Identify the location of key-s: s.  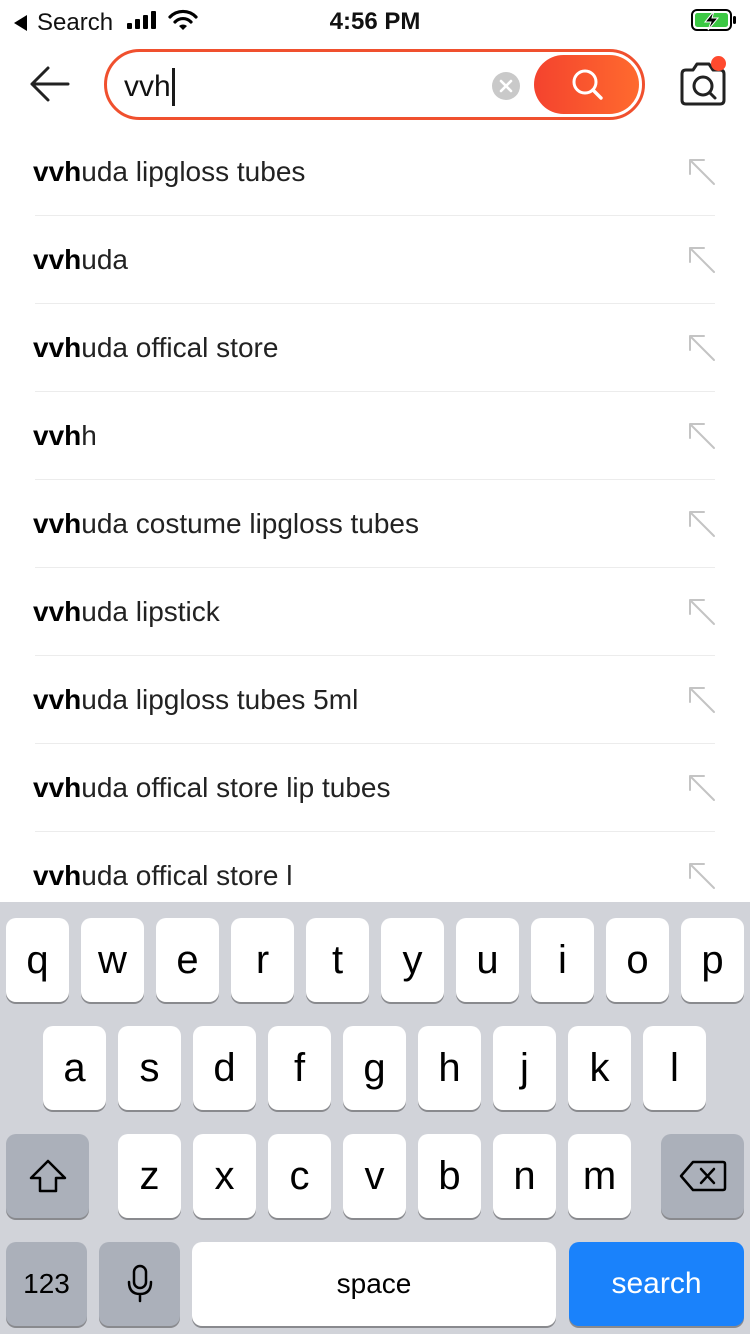
(149, 1068).